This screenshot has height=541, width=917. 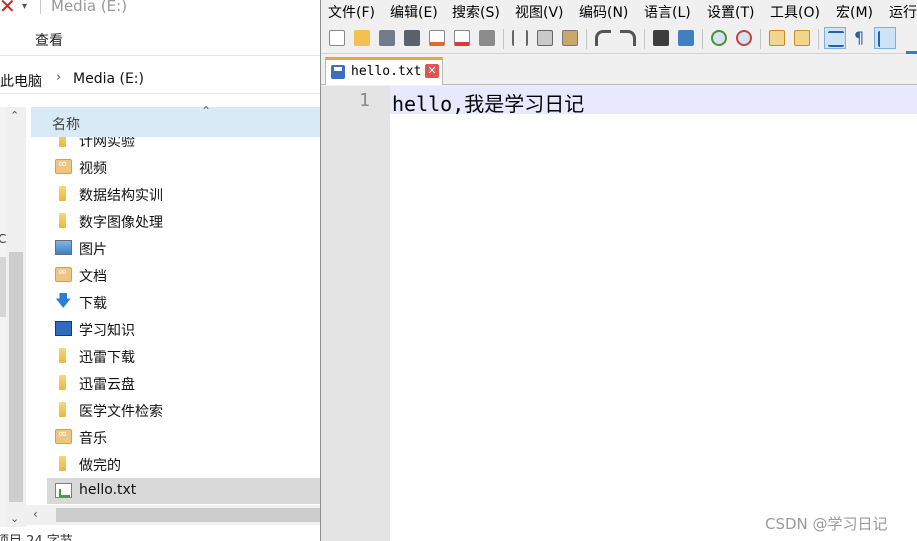 I want to click on menu-file: 文件(F), so click(x=351, y=12).